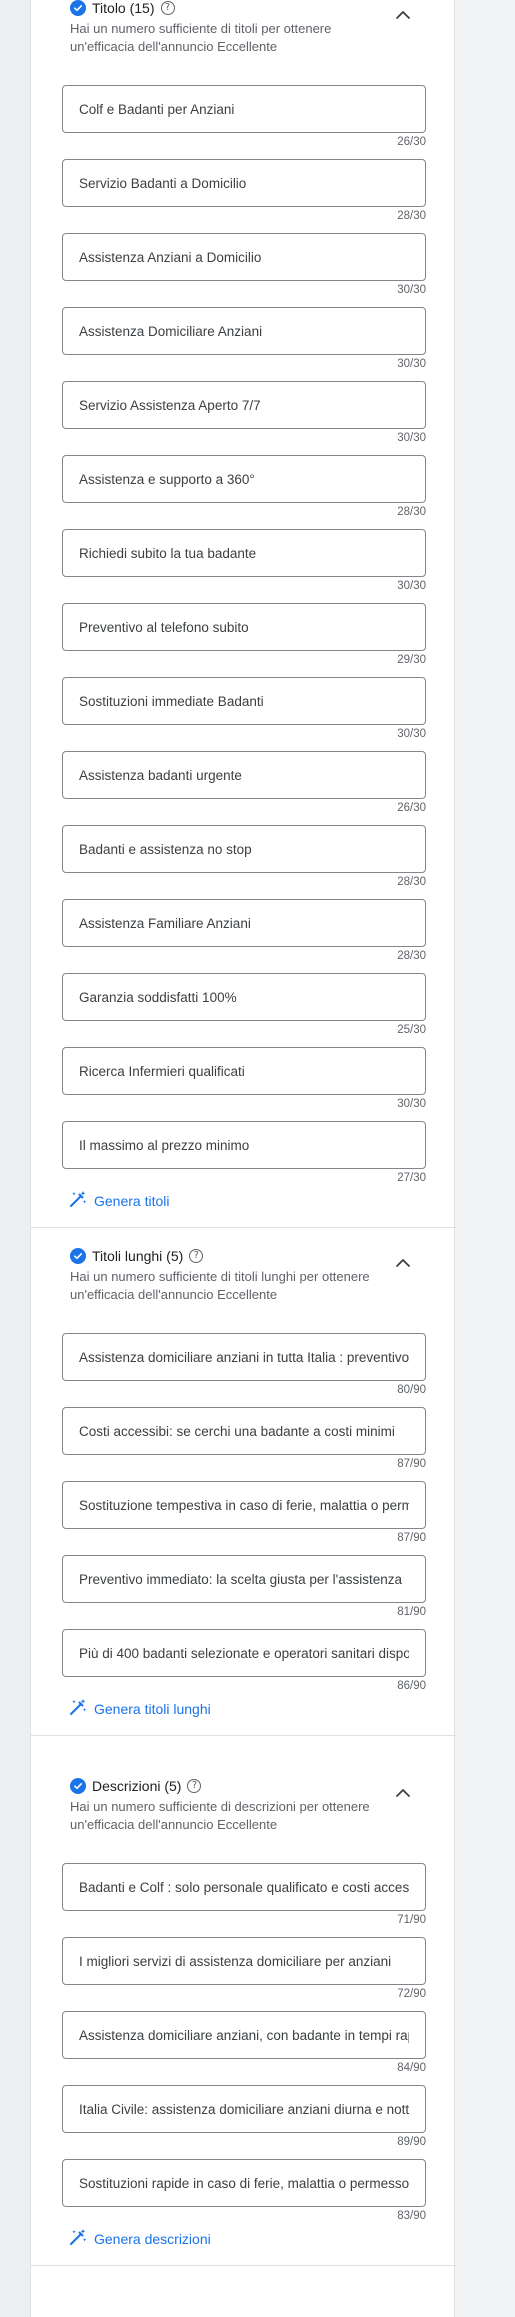 The width and height of the screenshot is (515, 2317). What do you see at coordinates (411, 1686) in the screenshot?
I see `character-counter: 86/90` at bounding box center [411, 1686].